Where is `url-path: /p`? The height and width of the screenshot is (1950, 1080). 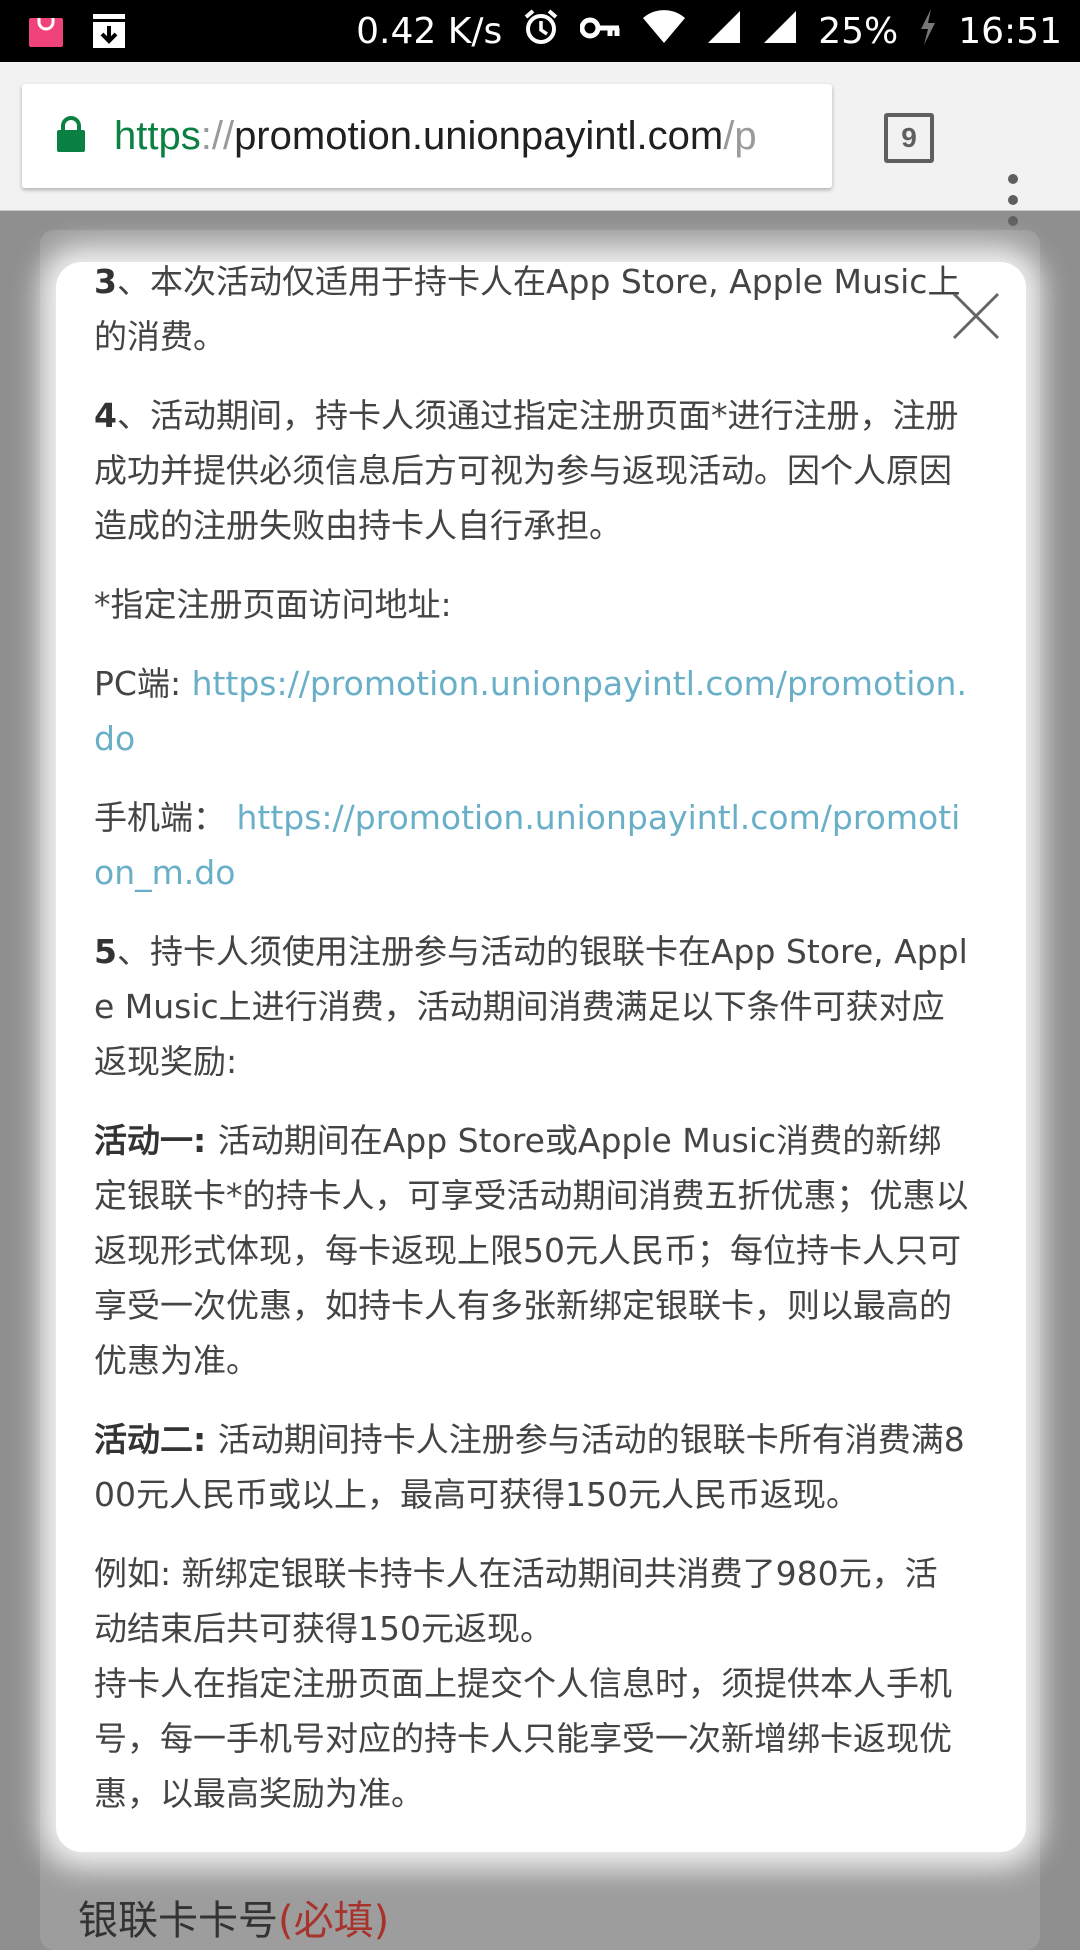 url-path: /p is located at coordinates (740, 135).